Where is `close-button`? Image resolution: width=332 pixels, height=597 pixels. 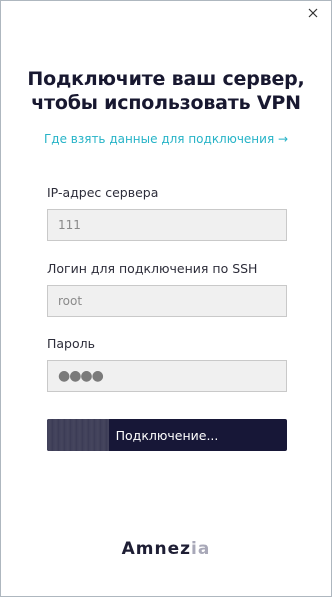 close-button is located at coordinates (313, 13).